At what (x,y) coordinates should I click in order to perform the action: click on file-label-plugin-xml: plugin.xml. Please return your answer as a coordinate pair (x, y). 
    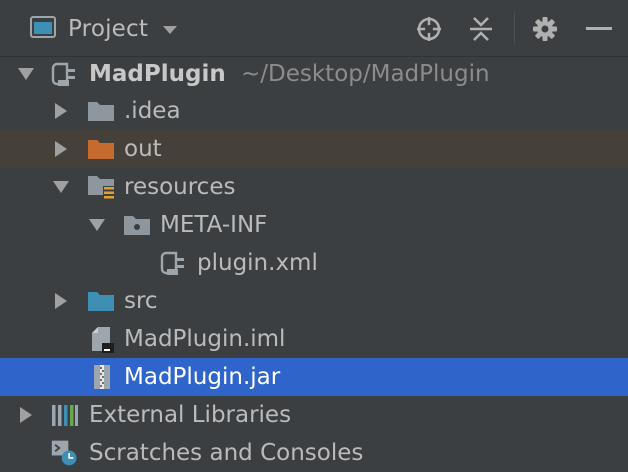
    Looking at the image, I should click on (257, 263).